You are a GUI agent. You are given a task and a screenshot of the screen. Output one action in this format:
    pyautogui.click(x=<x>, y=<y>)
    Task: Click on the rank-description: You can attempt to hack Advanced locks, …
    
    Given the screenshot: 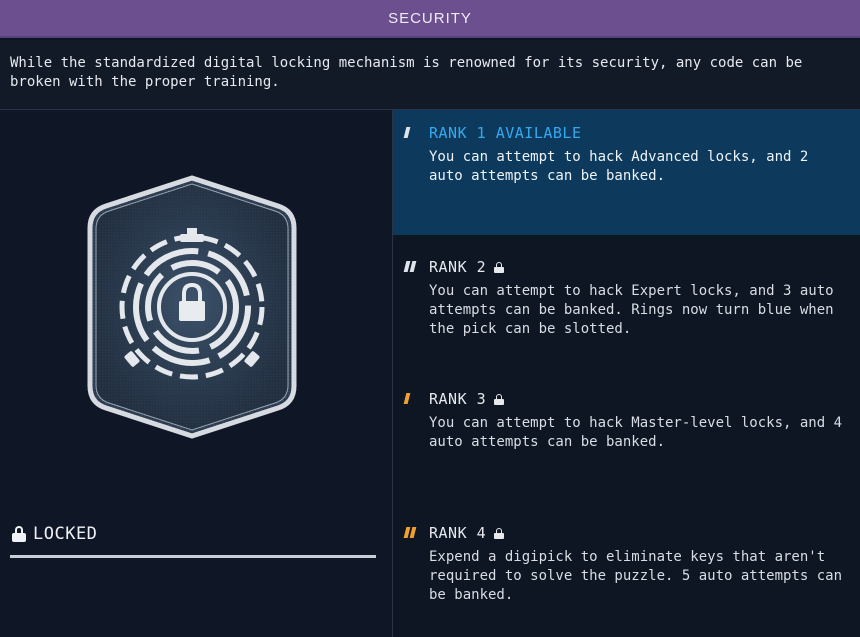 What is the action you would take?
    pyautogui.click(x=619, y=166)
    